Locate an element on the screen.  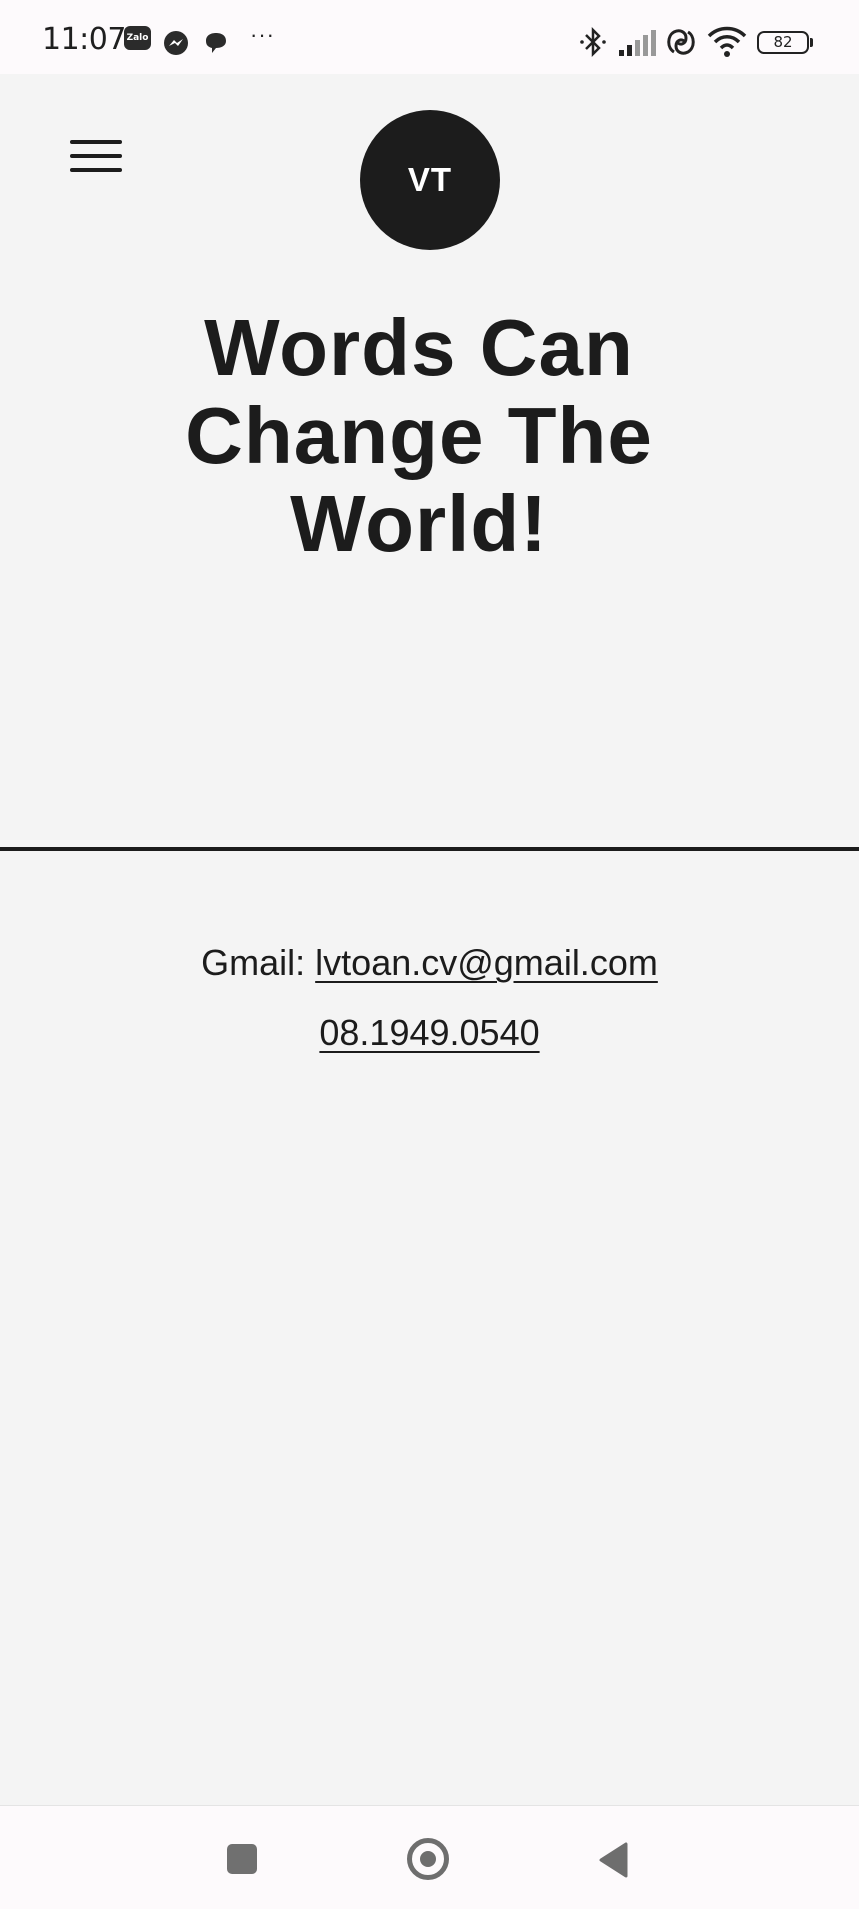
signal-icon is located at coordinates (637, 43).